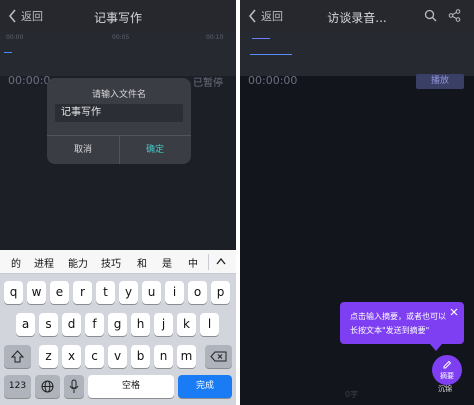  I want to click on microphone-key, so click(74, 386).